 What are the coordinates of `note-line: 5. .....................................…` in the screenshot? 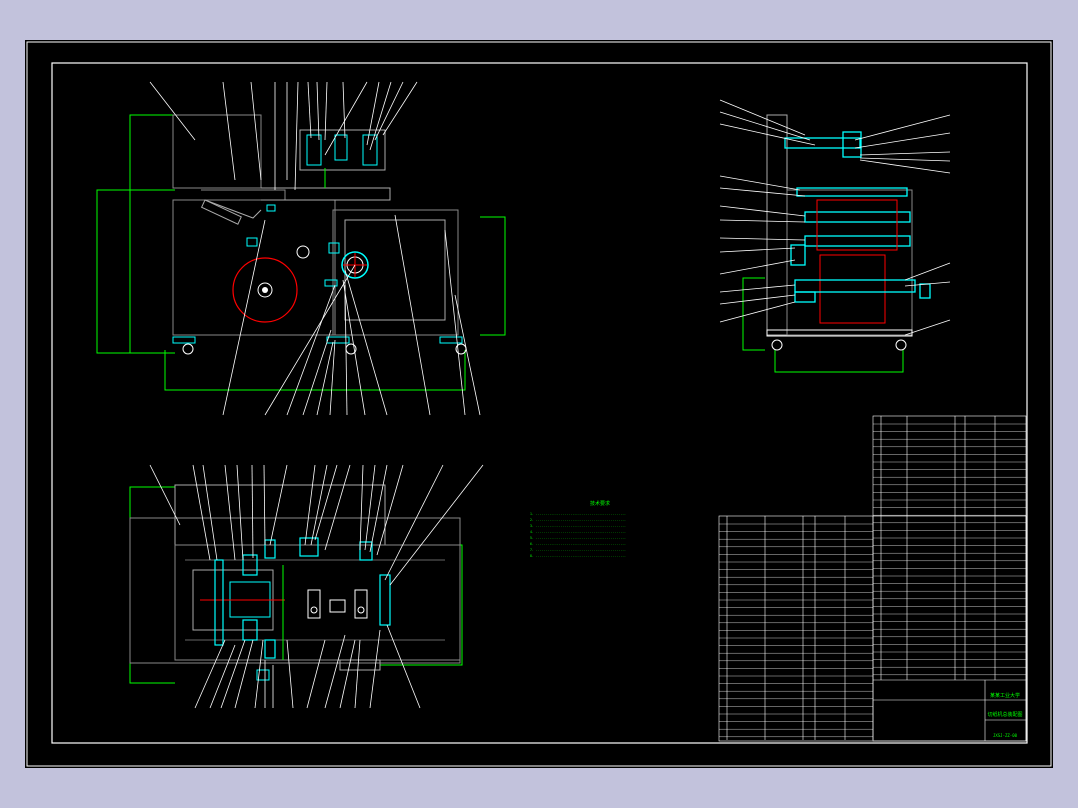 It's located at (578, 538).